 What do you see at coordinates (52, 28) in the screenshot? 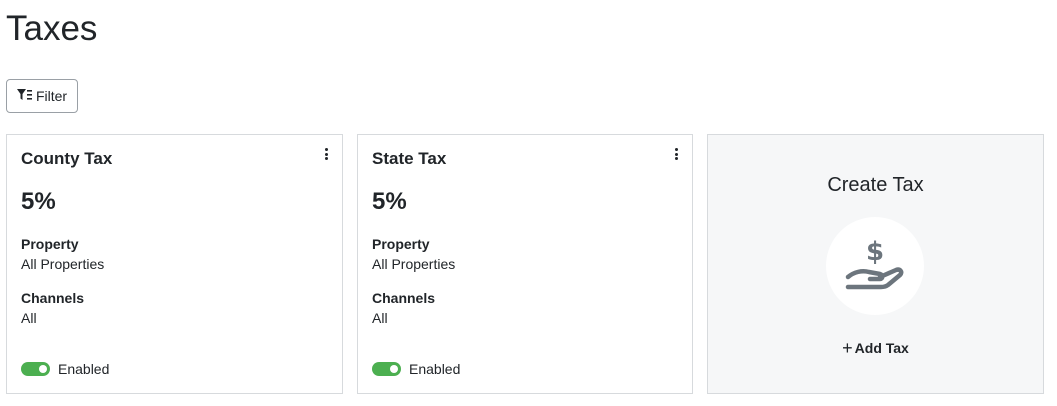
I see `page-title: Taxes` at bounding box center [52, 28].